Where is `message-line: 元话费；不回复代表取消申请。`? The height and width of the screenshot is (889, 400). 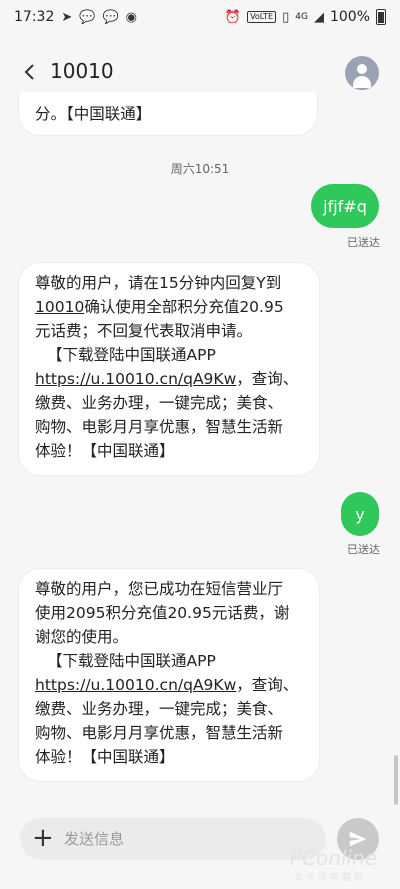
message-line: 元话费；不回复代表取消申请。 is located at coordinates (144, 331).